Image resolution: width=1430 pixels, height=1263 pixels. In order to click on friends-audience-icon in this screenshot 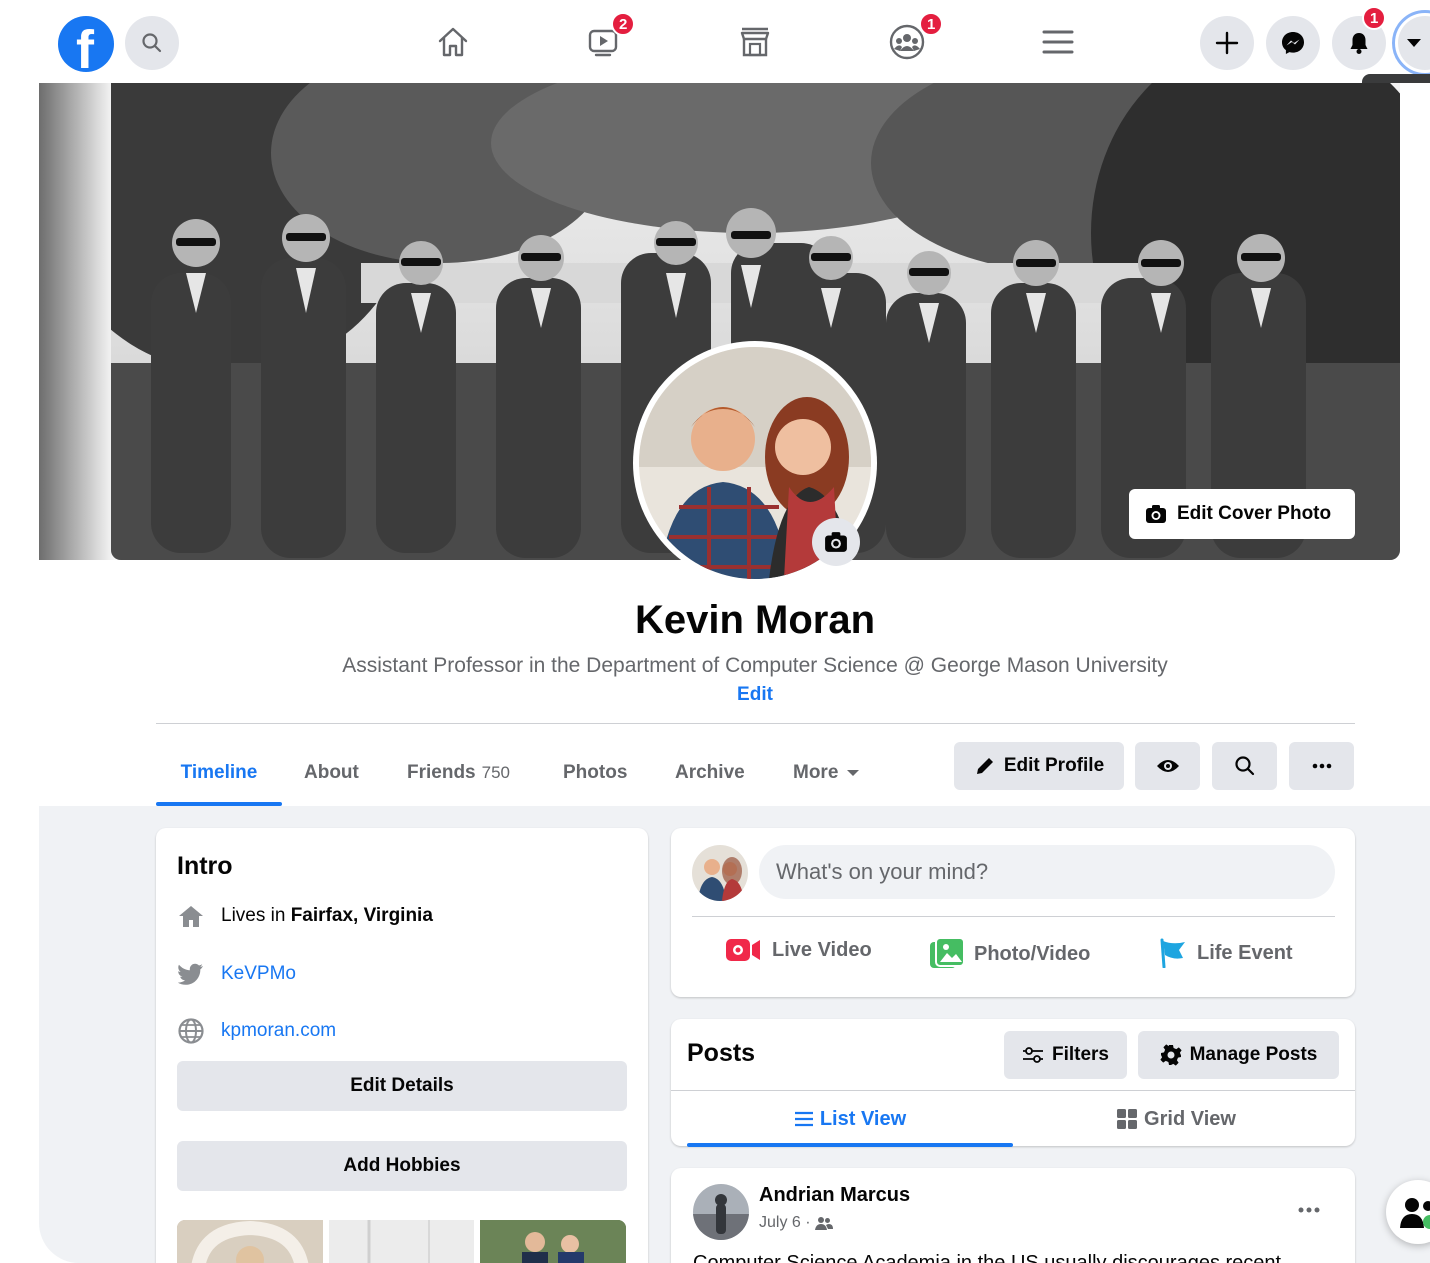, I will do `click(824, 1223)`.